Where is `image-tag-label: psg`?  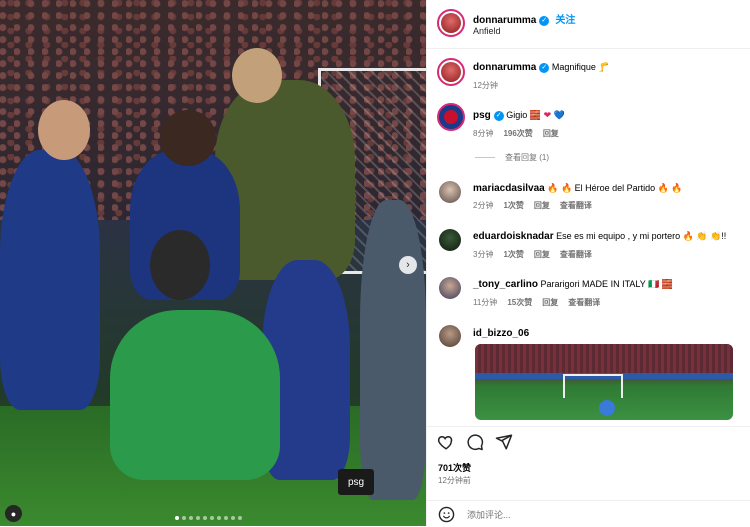 image-tag-label: psg is located at coordinates (356, 482).